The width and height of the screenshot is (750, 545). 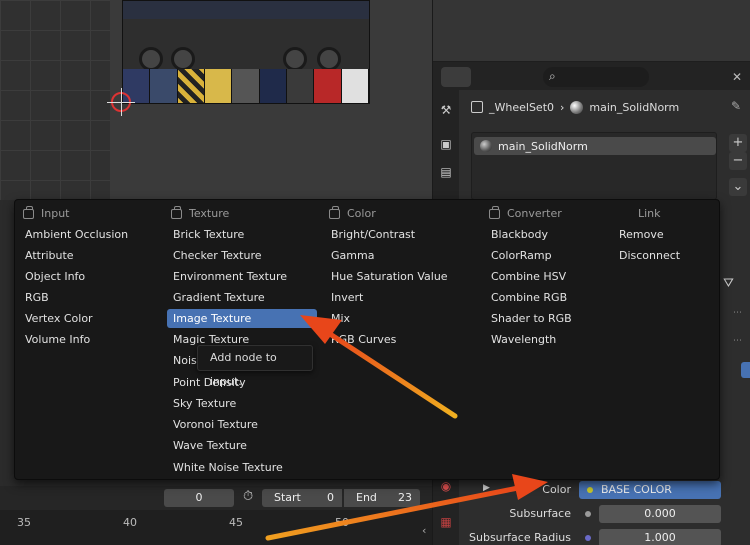 I want to click on render-tab-icon: ▣, so click(x=446, y=144).